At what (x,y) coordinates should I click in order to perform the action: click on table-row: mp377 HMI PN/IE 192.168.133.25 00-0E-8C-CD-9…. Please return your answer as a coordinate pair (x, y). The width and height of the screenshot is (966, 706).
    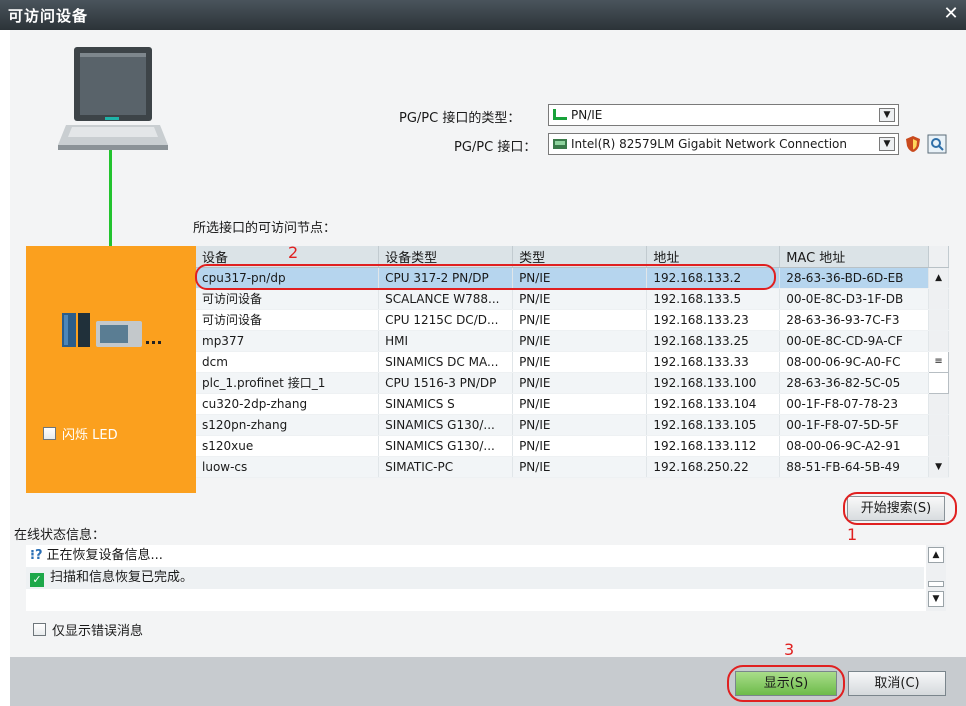
    Looking at the image, I should click on (572, 341).